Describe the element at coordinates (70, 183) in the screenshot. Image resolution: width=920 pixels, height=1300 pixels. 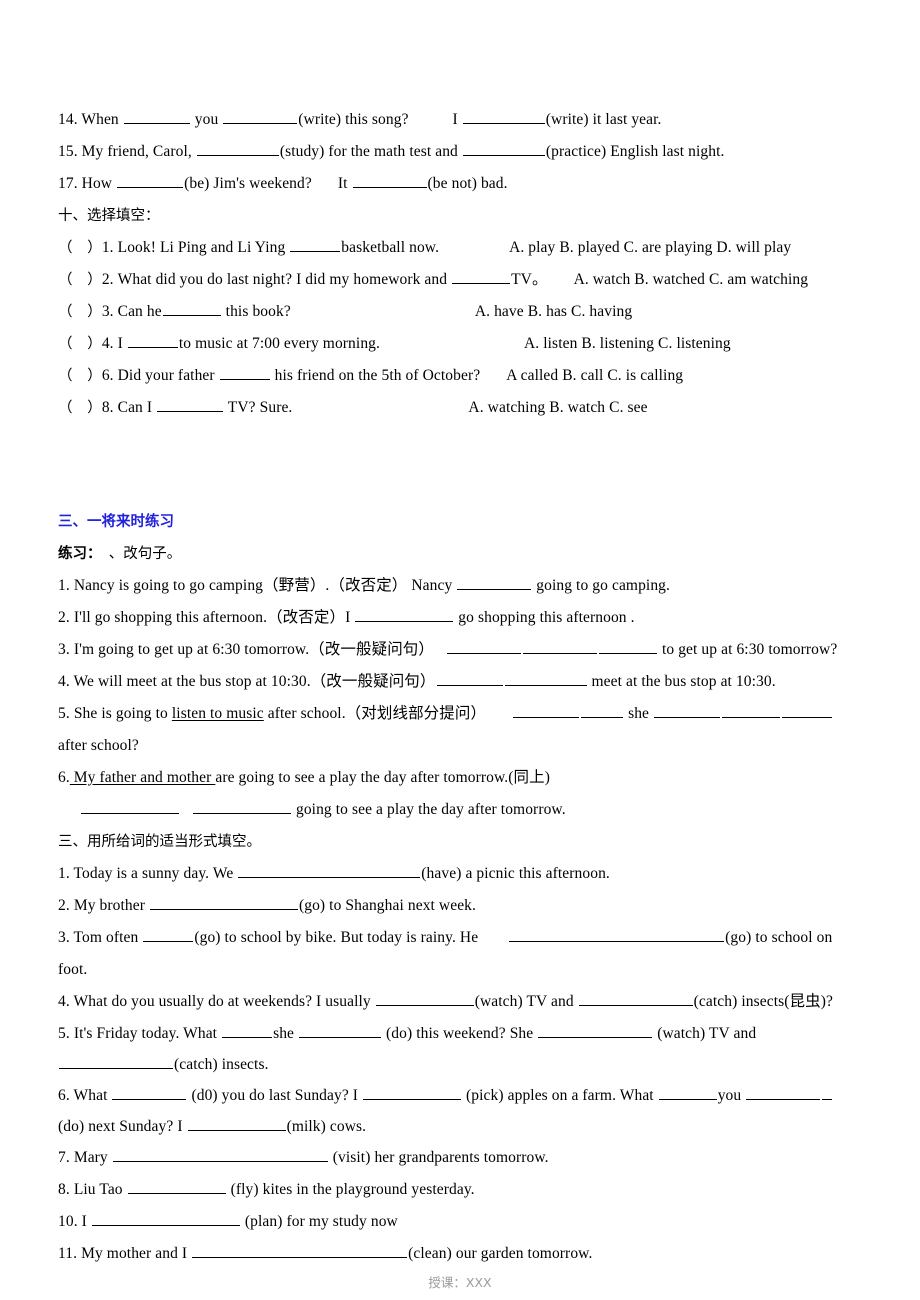
I see `item-number: 17.` at that location.